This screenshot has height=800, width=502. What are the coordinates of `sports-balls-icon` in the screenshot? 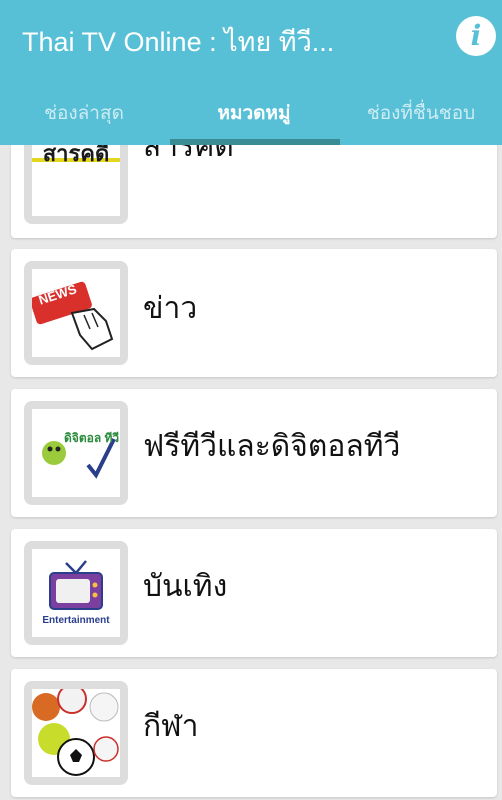 It's located at (76, 733).